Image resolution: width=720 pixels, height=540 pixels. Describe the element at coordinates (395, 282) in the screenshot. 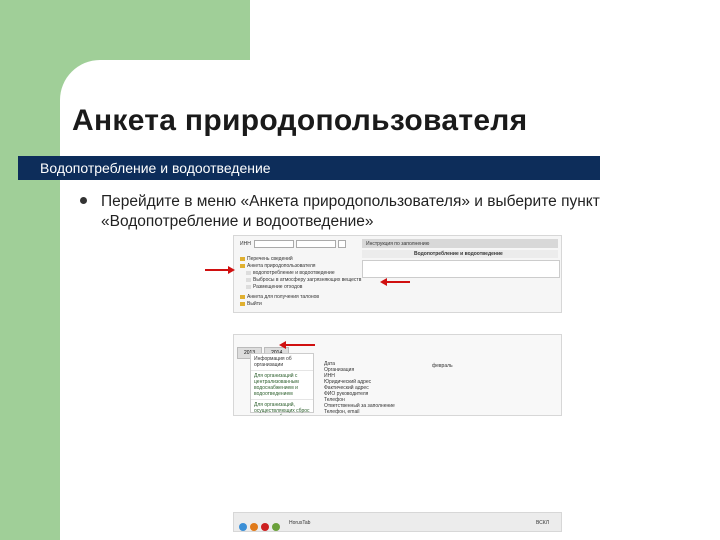

I see `red-arrow-left` at that location.